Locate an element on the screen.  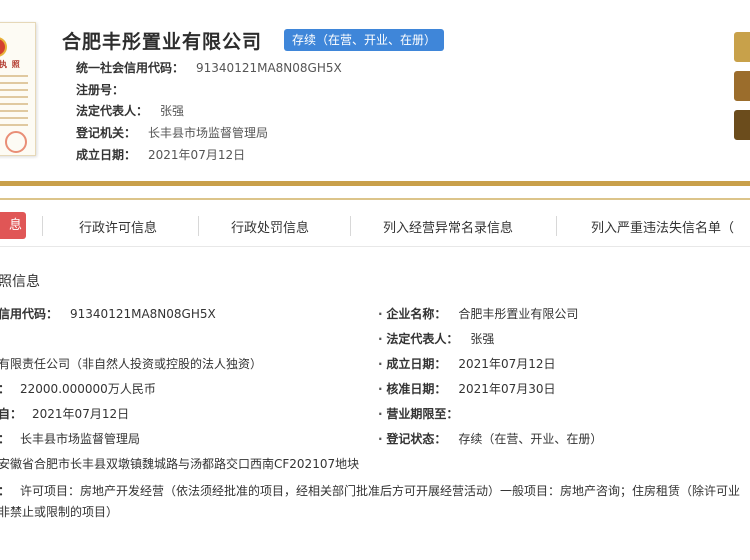
header-label: 法定代表人： is located at coordinates (112, 111).